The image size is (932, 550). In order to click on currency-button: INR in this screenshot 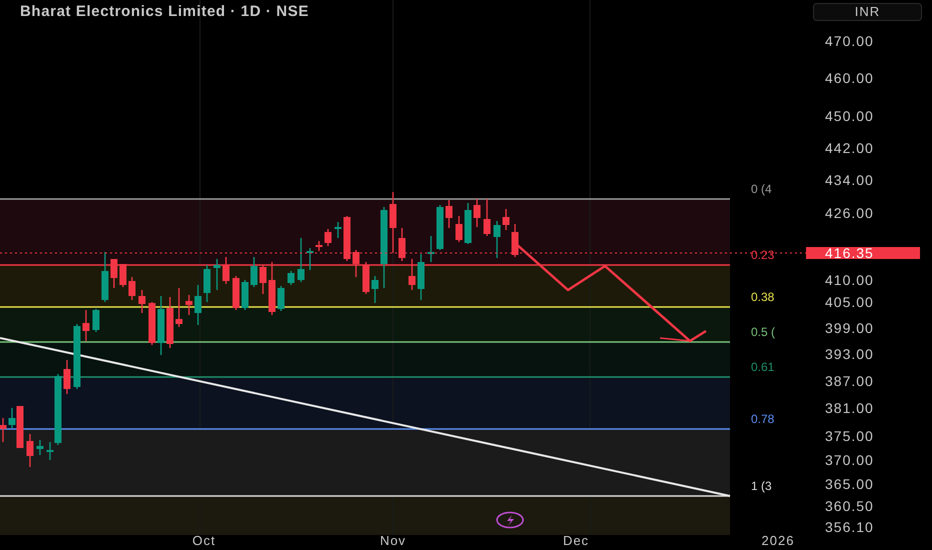, I will do `click(867, 12)`.